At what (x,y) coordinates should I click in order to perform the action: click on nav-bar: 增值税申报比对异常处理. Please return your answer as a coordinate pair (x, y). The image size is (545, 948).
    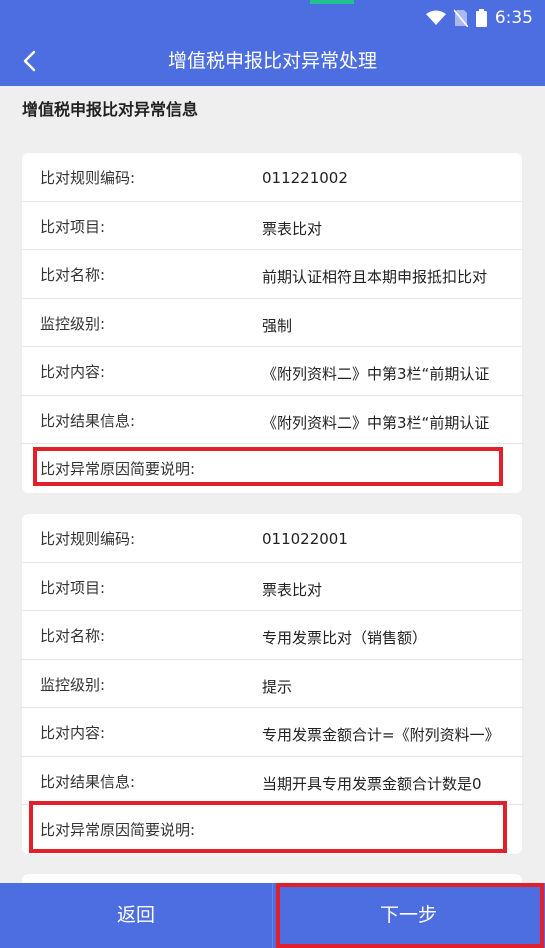
    Looking at the image, I should click on (272, 61).